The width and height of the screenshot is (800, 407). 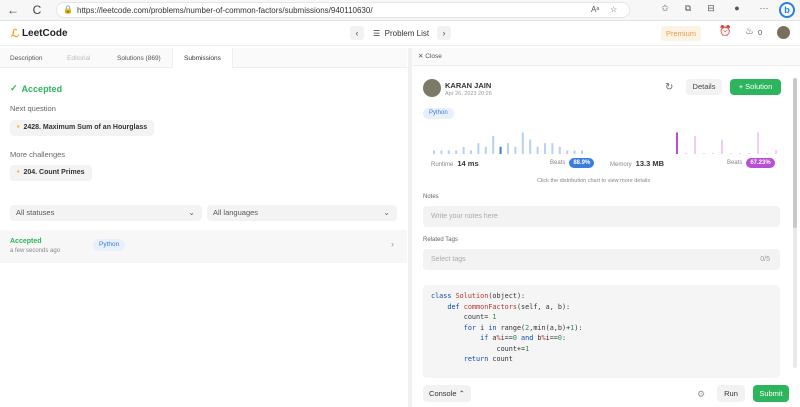 What do you see at coordinates (737, 8) in the screenshot?
I see `profile-icon: ●` at bounding box center [737, 8].